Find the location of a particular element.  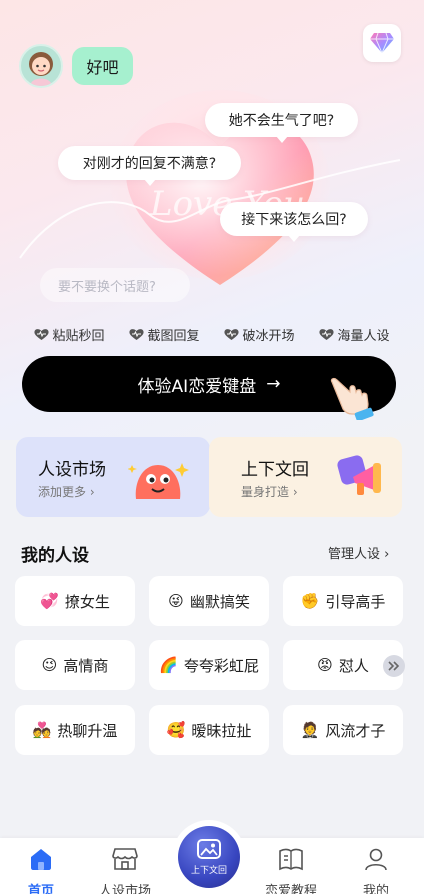

feature-screenshot-reply: 截图回复 is located at coordinates (164, 334).